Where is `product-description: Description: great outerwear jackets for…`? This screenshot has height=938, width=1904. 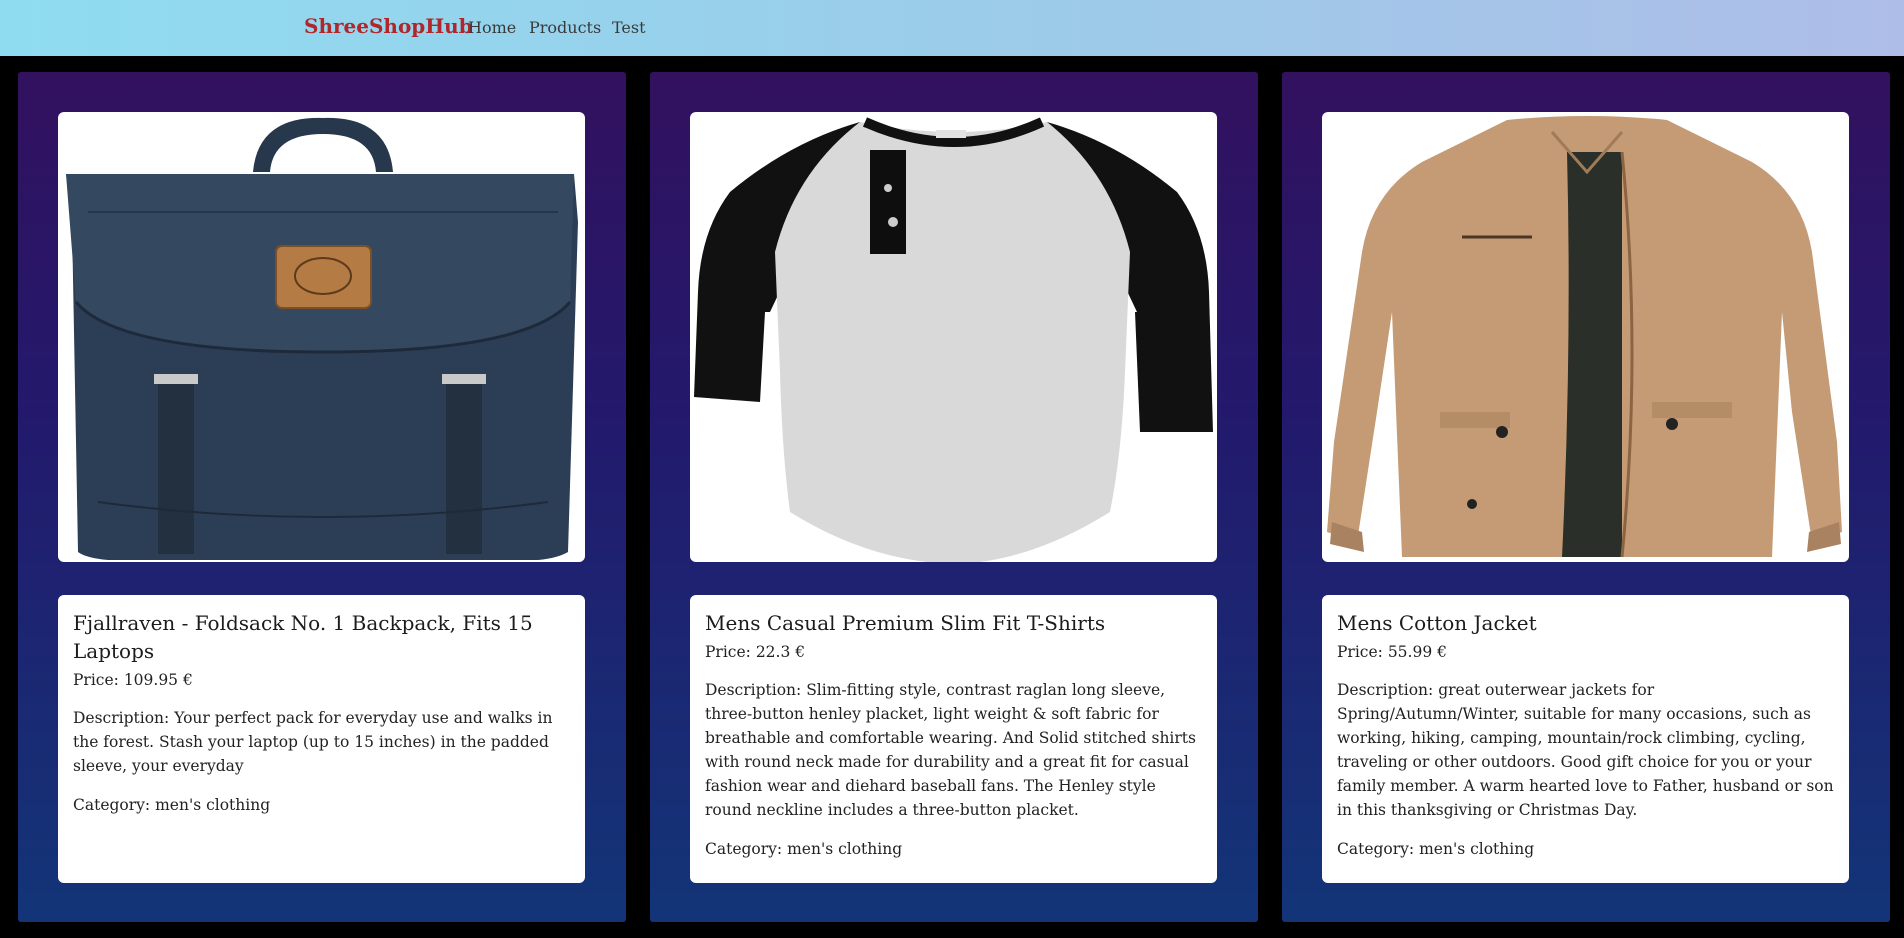 product-description: Description: great outerwear jackets for… is located at coordinates (1585, 750).